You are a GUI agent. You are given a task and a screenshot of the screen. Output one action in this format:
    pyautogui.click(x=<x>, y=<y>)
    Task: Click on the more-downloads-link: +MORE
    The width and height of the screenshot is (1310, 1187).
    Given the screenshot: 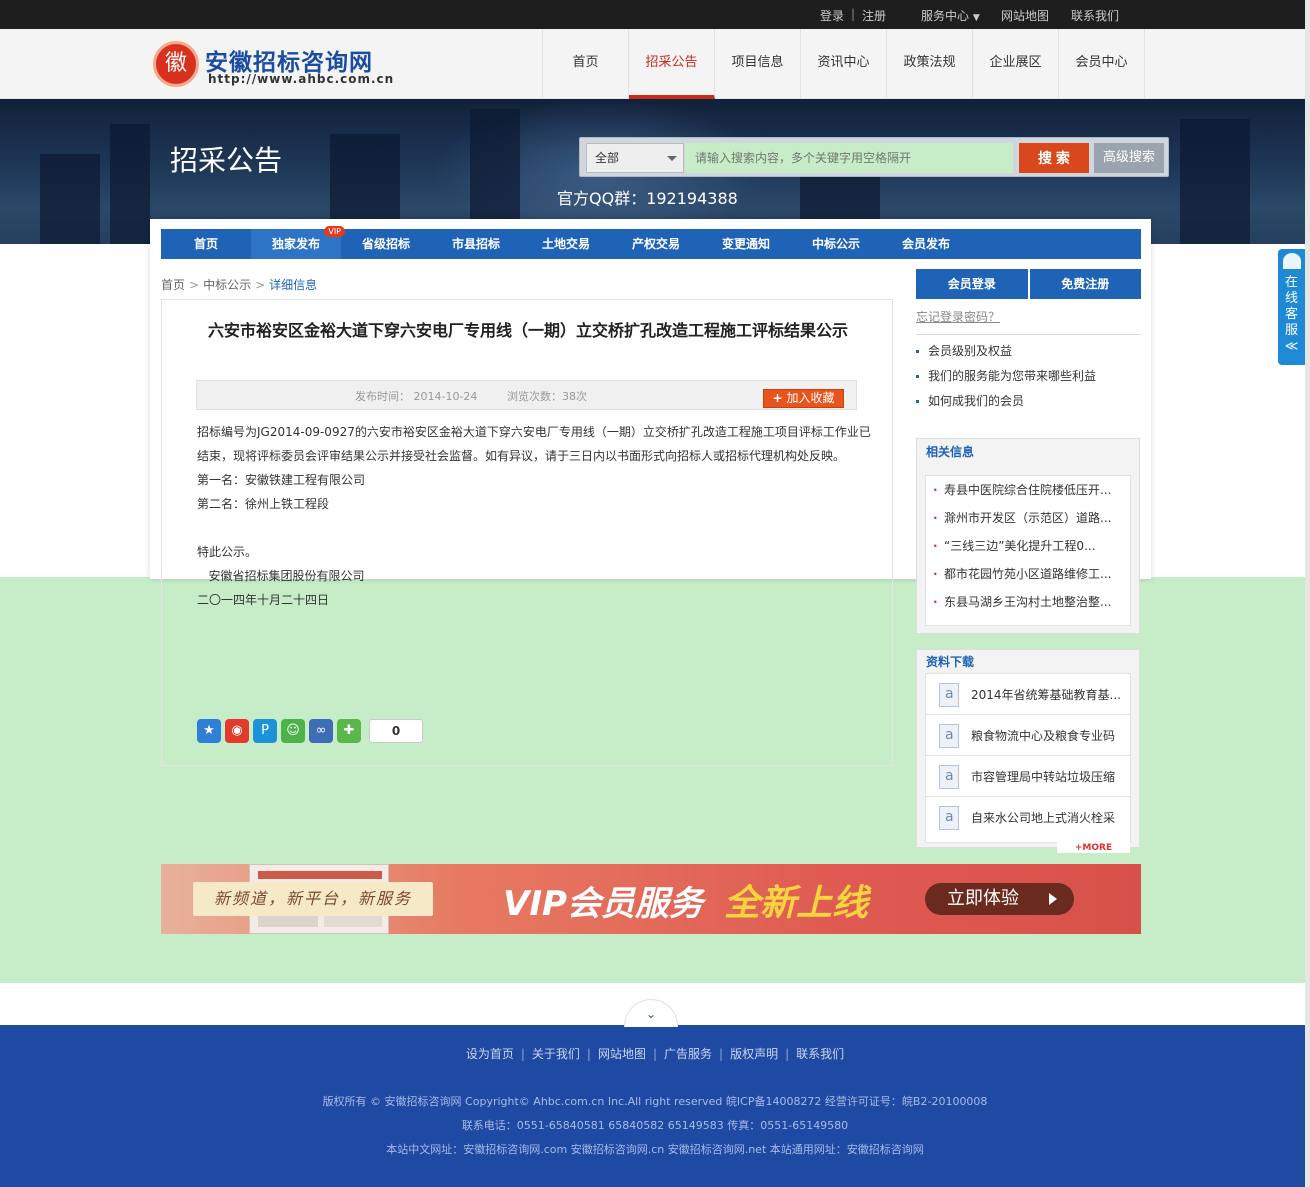 What is the action you would take?
    pyautogui.click(x=1093, y=847)
    